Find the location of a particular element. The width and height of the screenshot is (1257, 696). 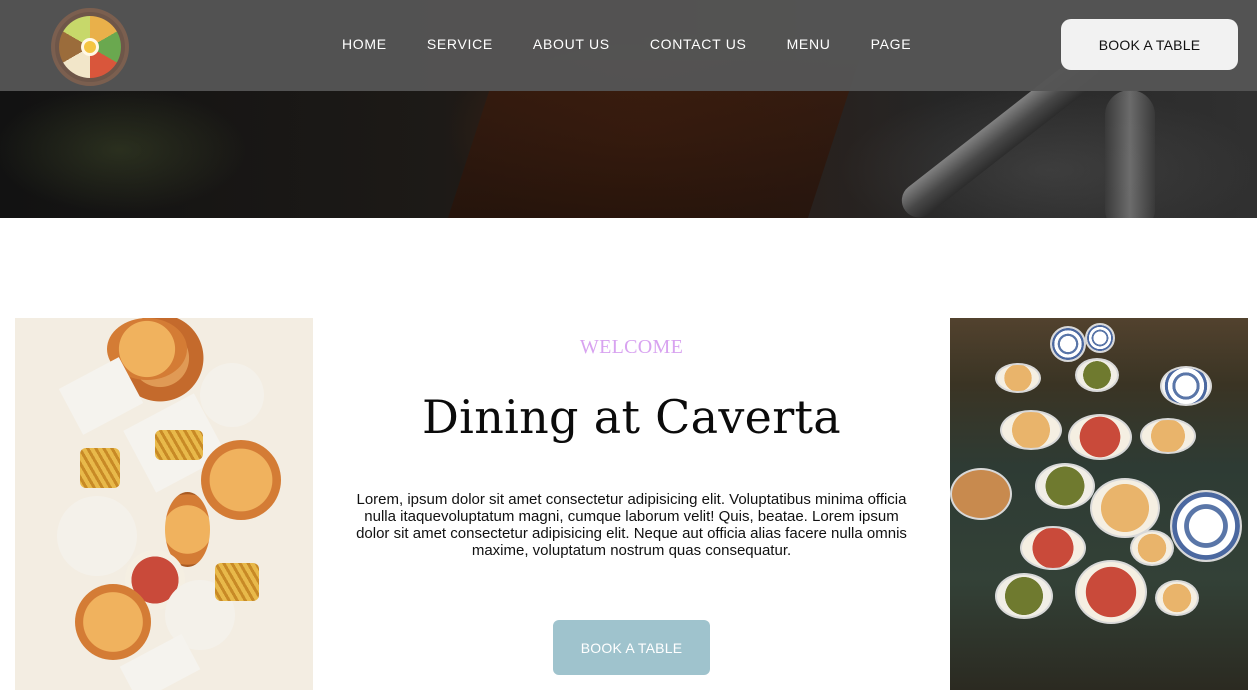

section-title: Dining at Caverta is located at coordinates (631, 417).